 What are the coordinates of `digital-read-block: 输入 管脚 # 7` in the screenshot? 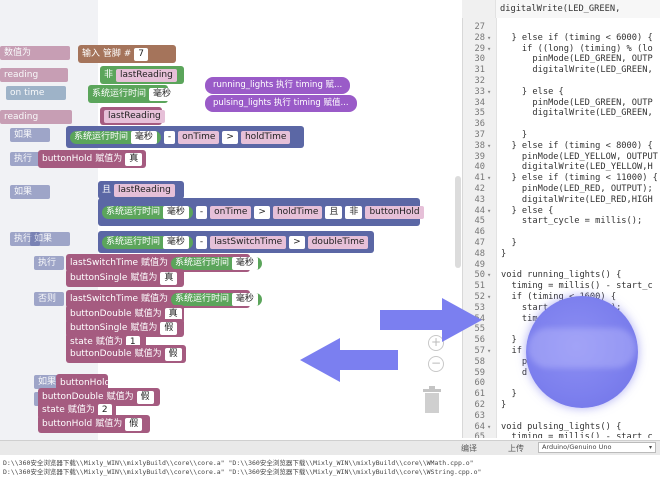 It's located at (127, 54).